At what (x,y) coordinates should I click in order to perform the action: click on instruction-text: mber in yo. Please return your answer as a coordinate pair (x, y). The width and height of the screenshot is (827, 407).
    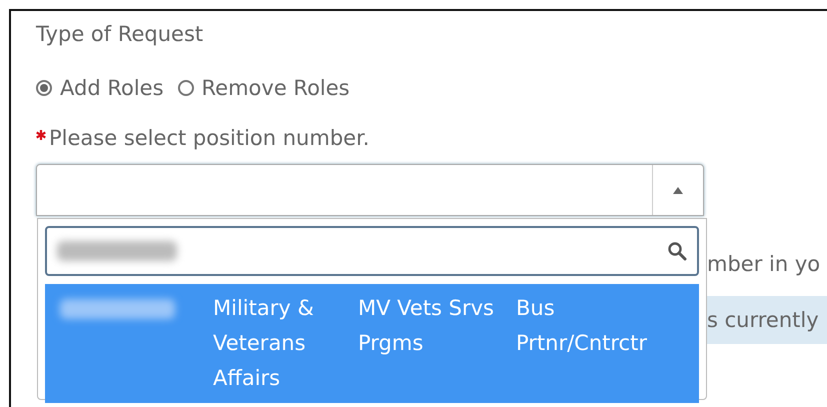
    Looking at the image, I should click on (764, 264).